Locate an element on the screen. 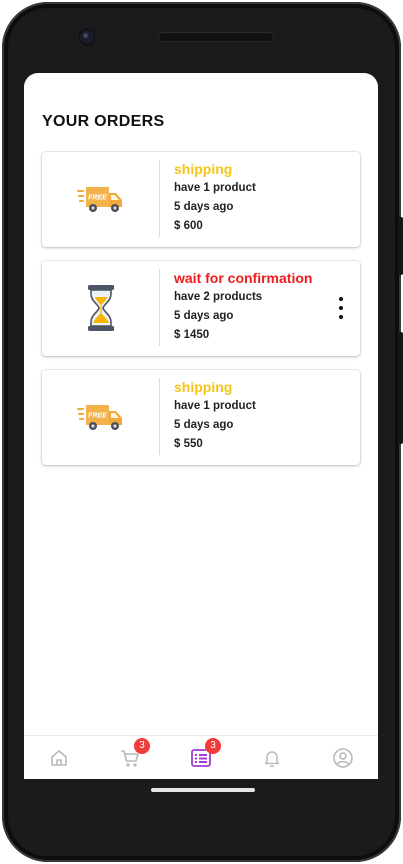  home-icon is located at coordinates (59, 758).